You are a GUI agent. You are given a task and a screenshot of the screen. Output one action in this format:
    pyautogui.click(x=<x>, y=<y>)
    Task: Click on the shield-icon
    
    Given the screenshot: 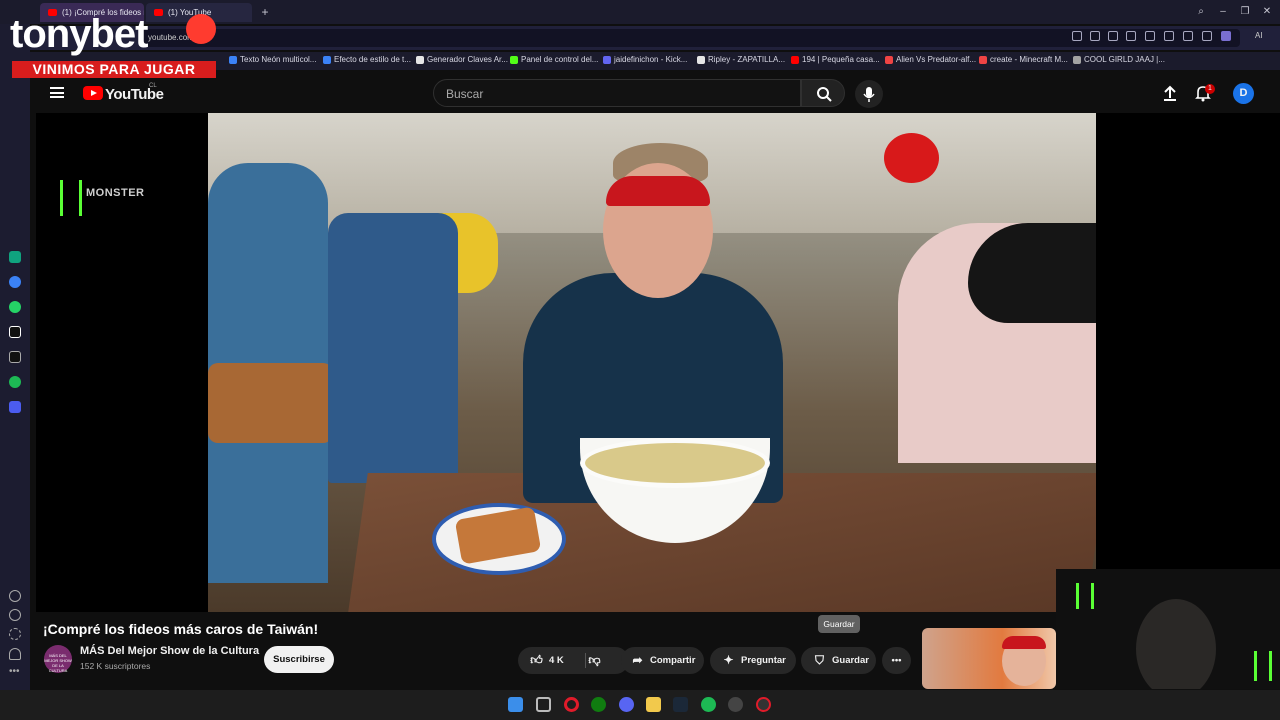 What is the action you would take?
    pyautogui.click(x=1131, y=36)
    